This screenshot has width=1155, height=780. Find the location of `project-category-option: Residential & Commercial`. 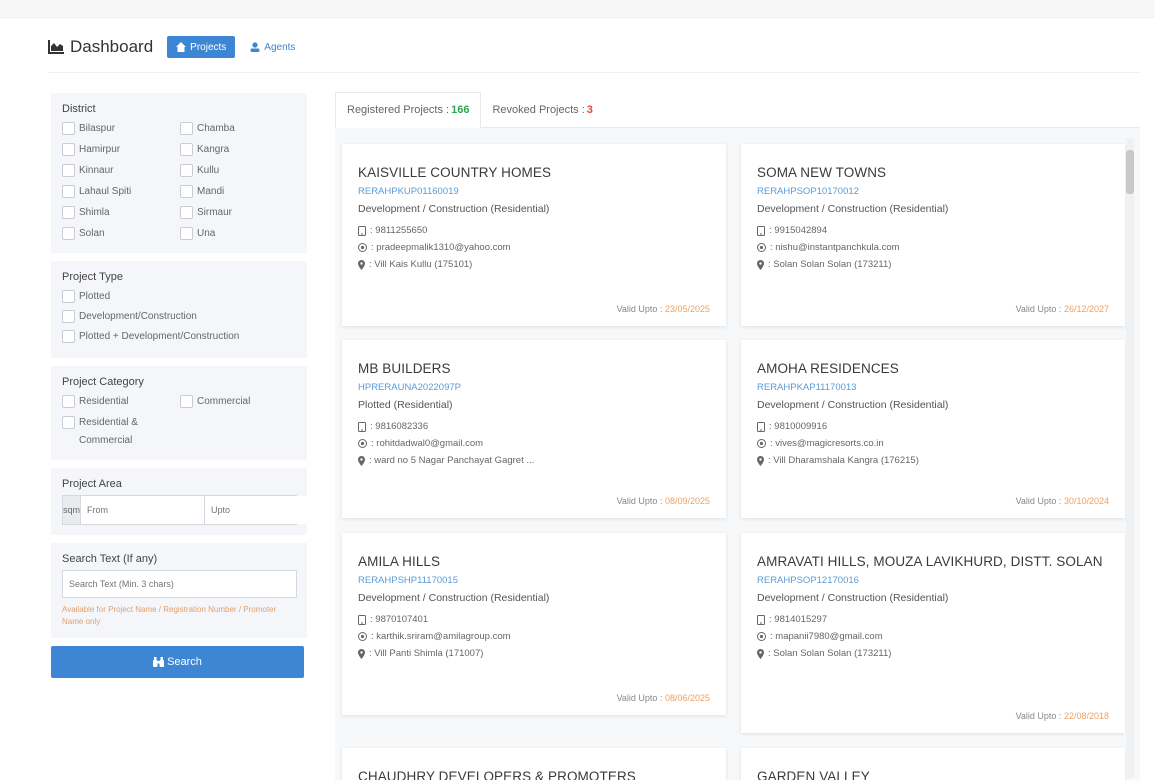

project-category-option: Residential & Commercial is located at coordinates (121, 432).